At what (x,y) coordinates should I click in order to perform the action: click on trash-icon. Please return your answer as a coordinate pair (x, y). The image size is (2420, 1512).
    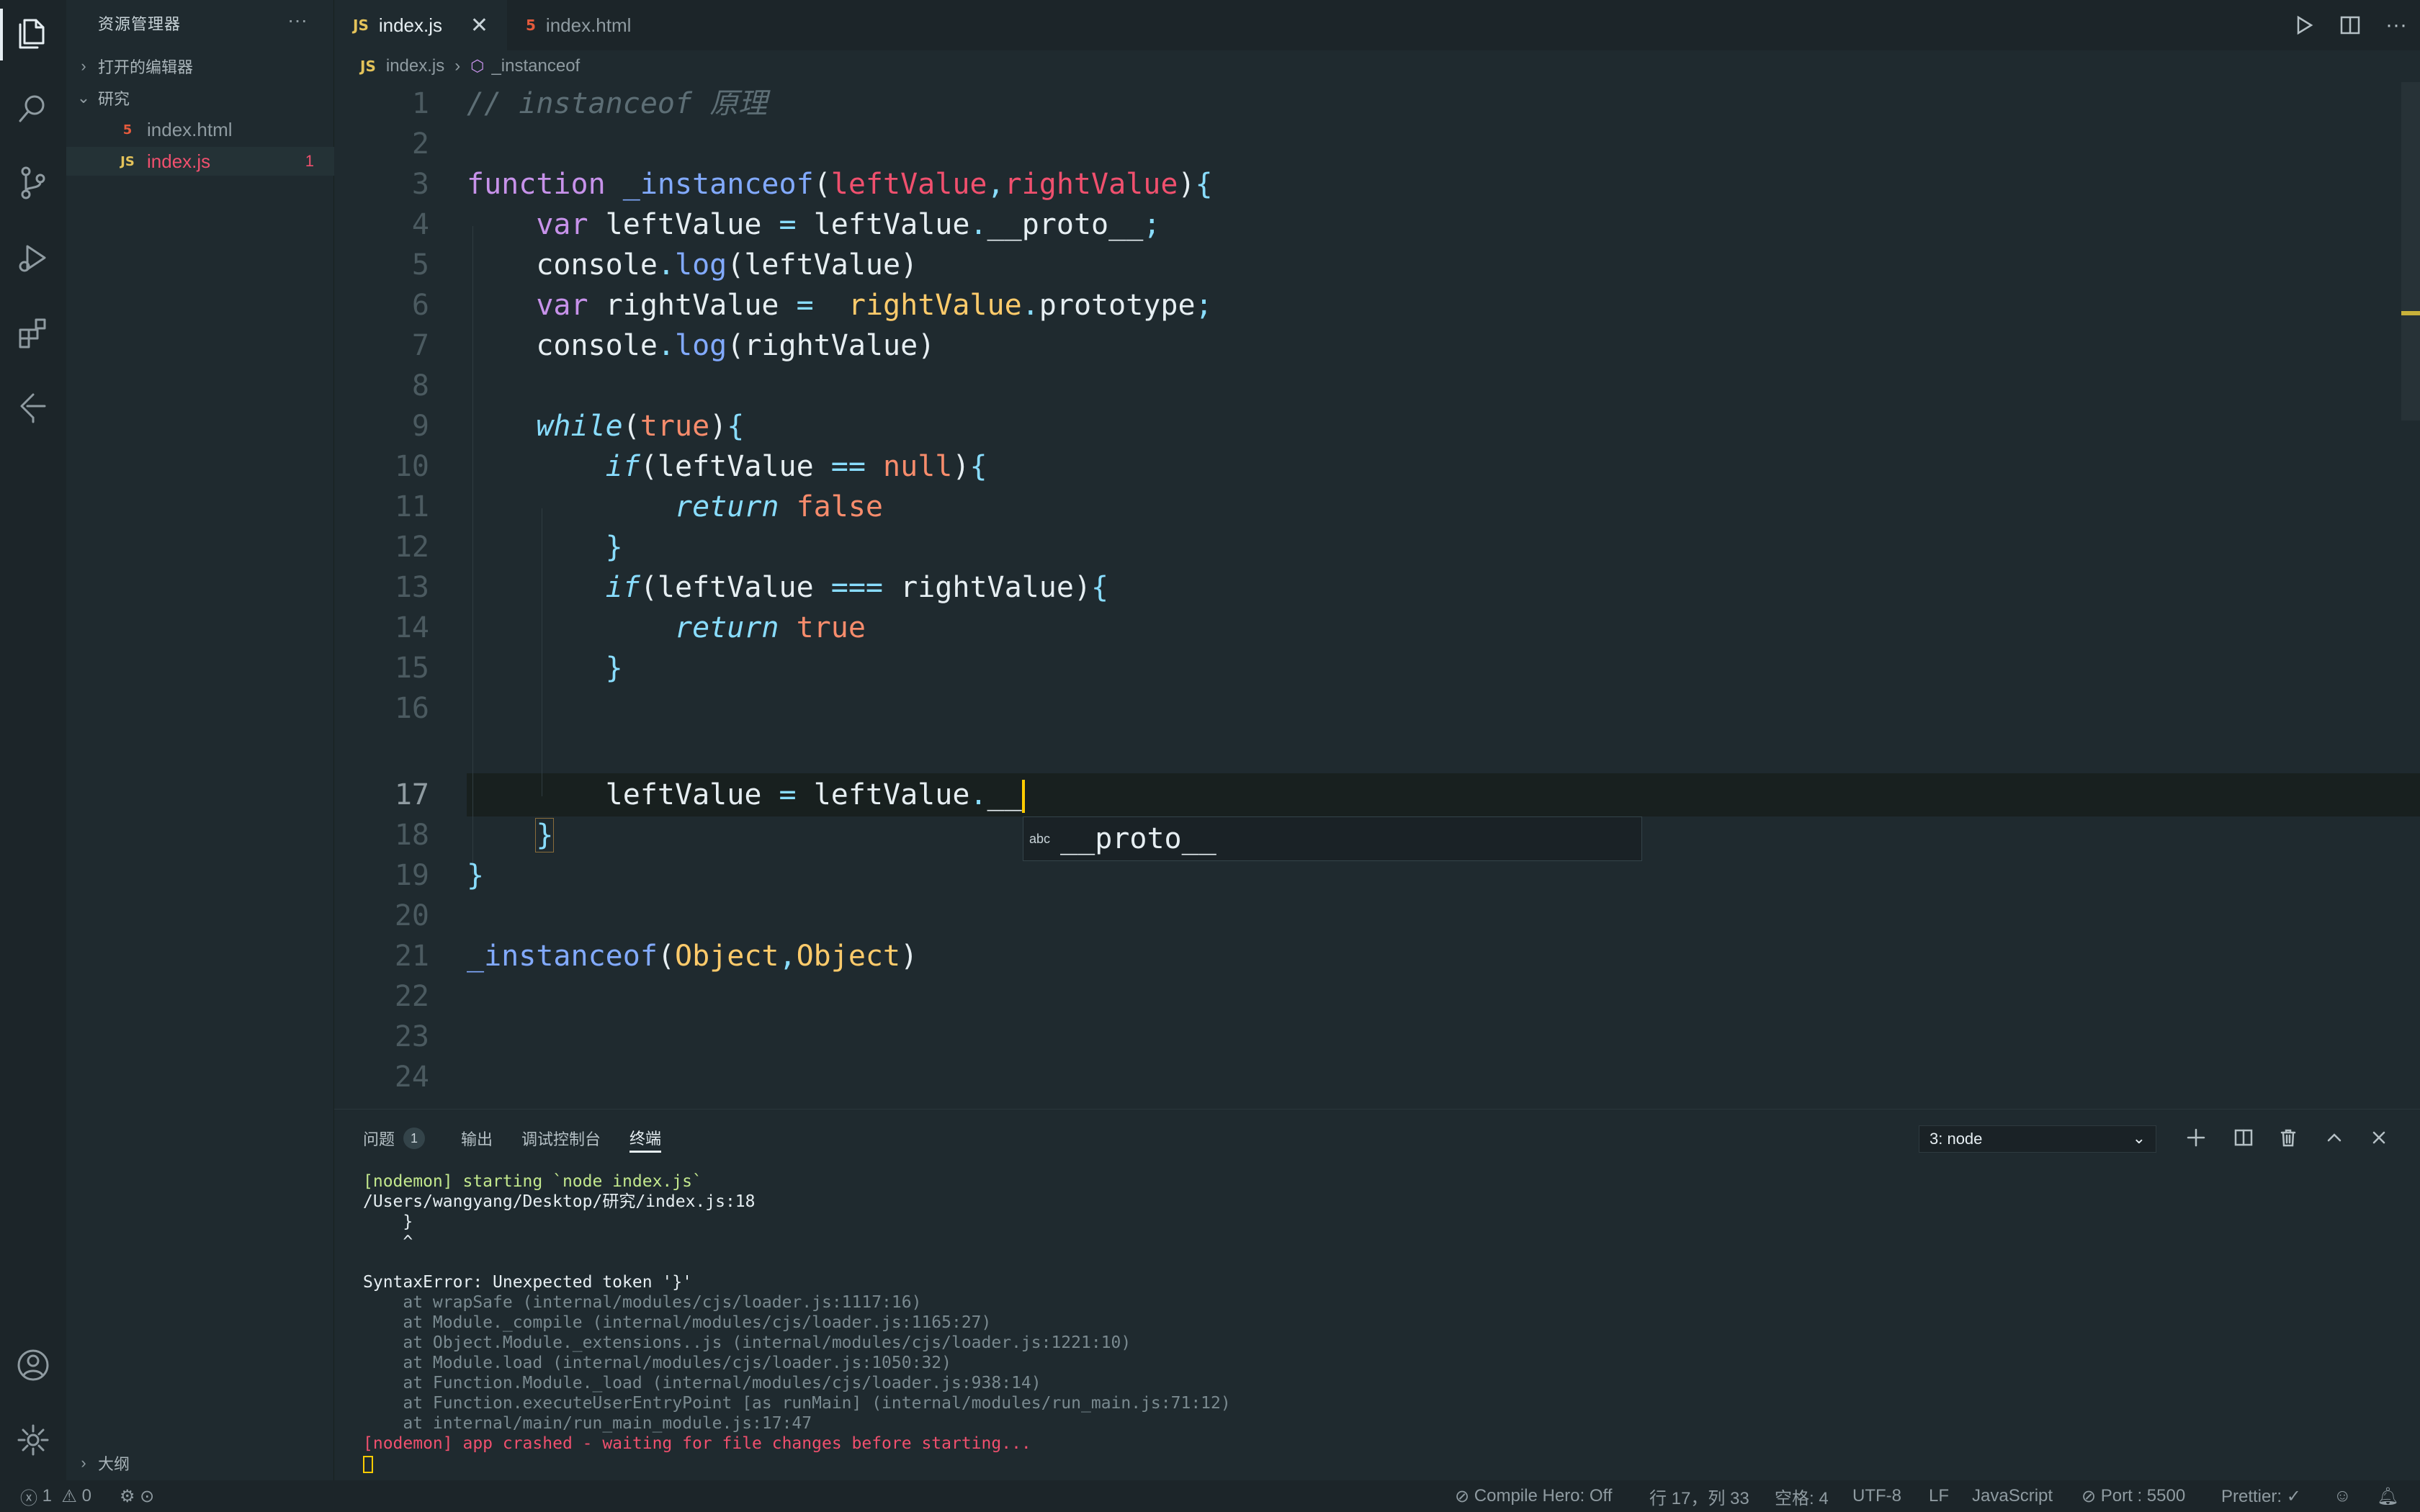
    Looking at the image, I should click on (2288, 1137).